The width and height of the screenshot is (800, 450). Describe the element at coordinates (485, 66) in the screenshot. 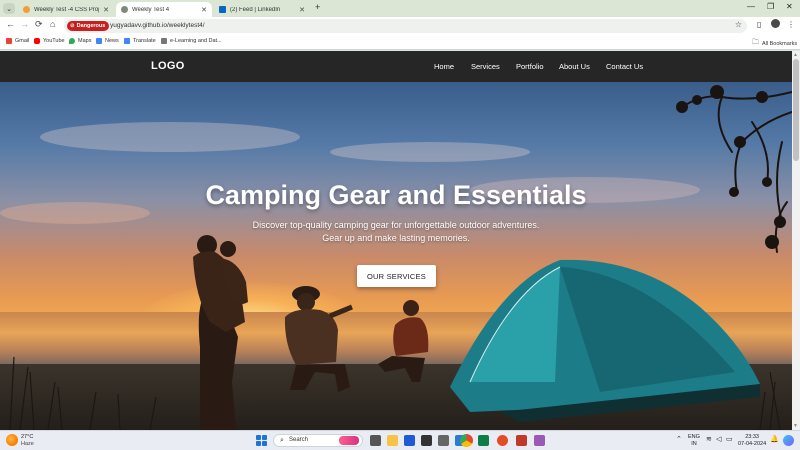

I see `nav-services: Services` at that location.